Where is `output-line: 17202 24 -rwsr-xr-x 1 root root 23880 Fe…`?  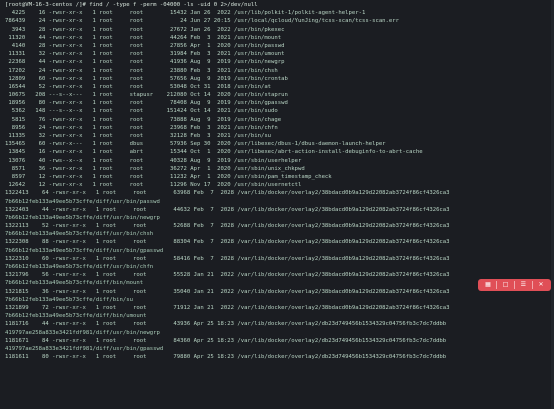
output-line: 17202 24 -rwsr-xr-x 1 root root 23880 Fe… is located at coordinates (141, 70).